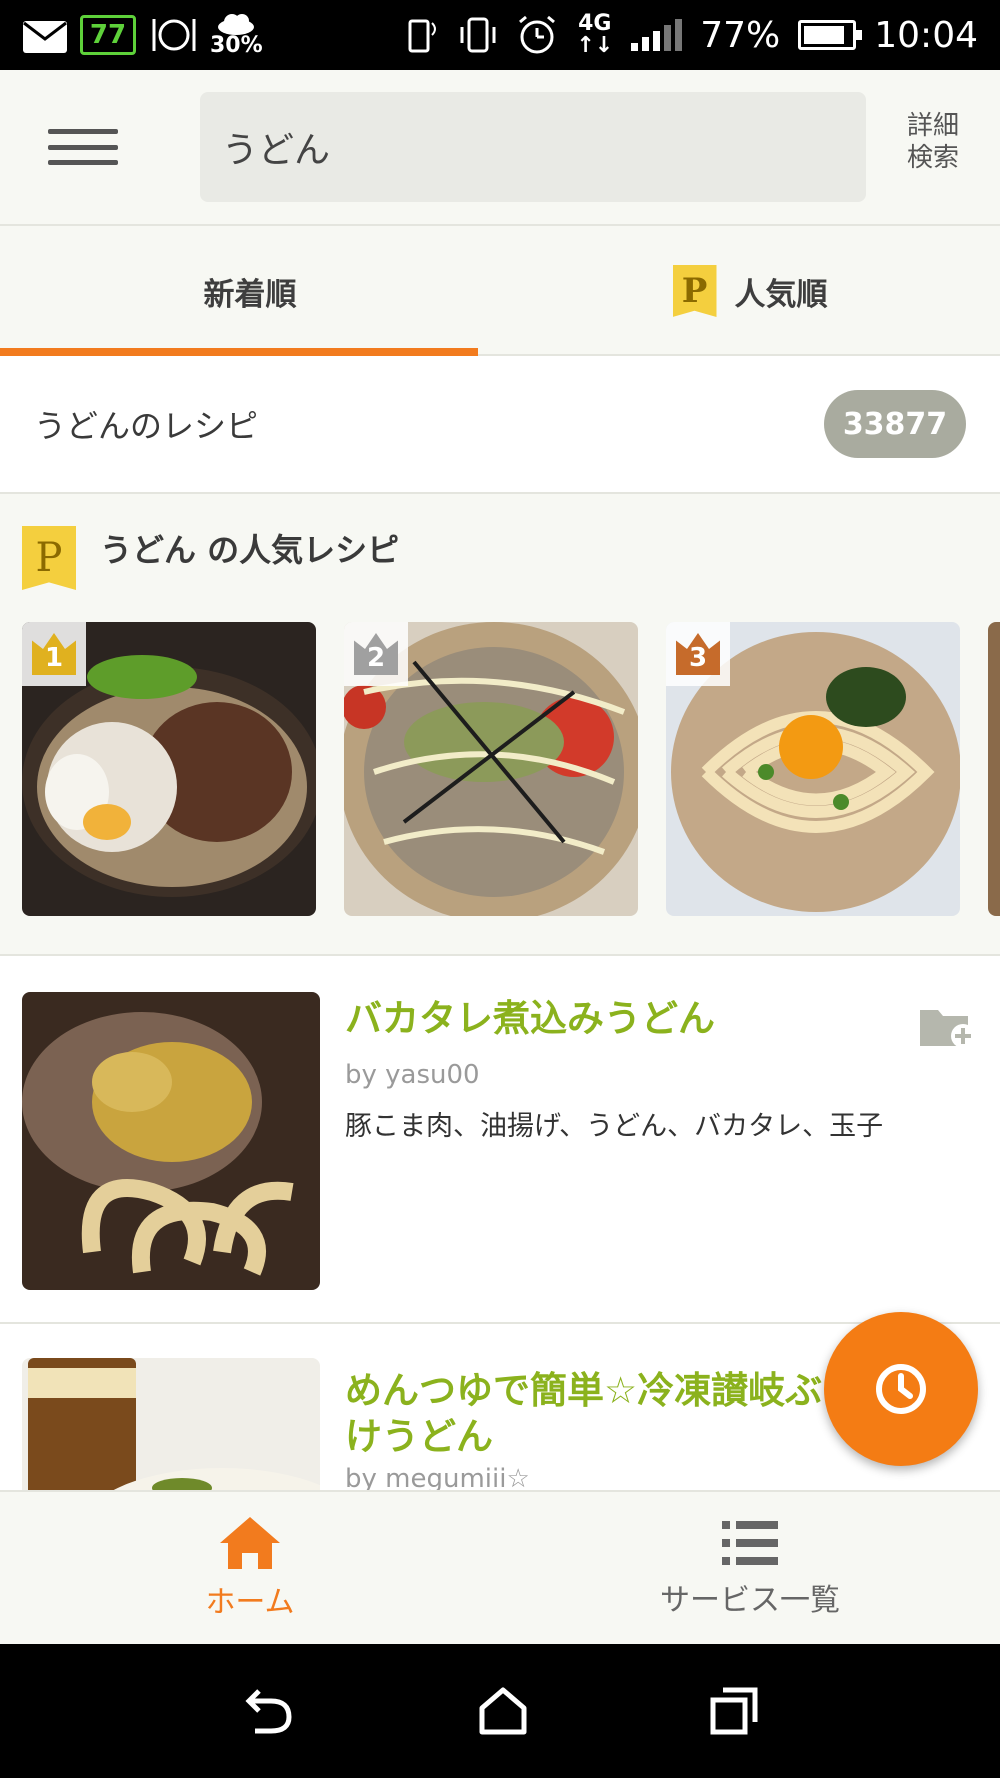 This screenshot has height=1778, width=1000. What do you see at coordinates (45, 35) in the screenshot?
I see `mail-icon` at bounding box center [45, 35].